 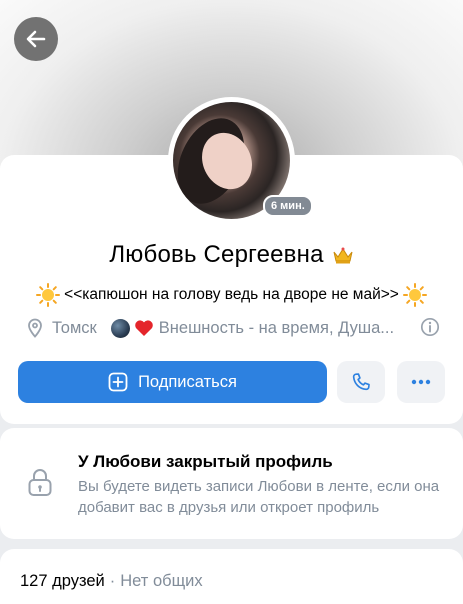 I want to click on friends-row: 127 друзей · Нет общих, so click(x=111, y=581).